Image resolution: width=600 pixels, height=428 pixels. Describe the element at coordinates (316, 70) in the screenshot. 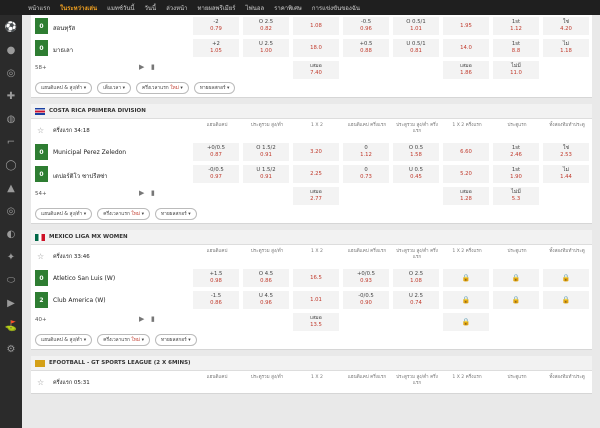

I see `odds-cell: เสมอ 7.40` at that location.